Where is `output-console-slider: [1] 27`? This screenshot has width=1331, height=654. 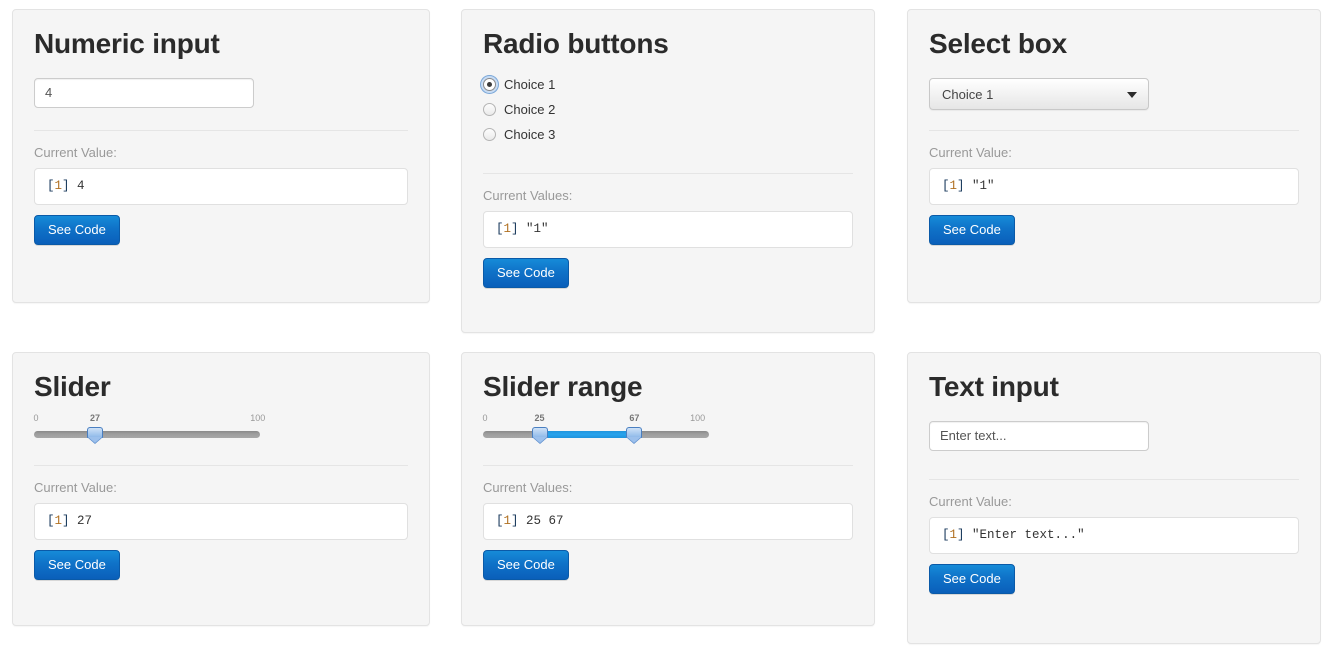 output-console-slider: [1] 27 is located at coordinates (221, 521).